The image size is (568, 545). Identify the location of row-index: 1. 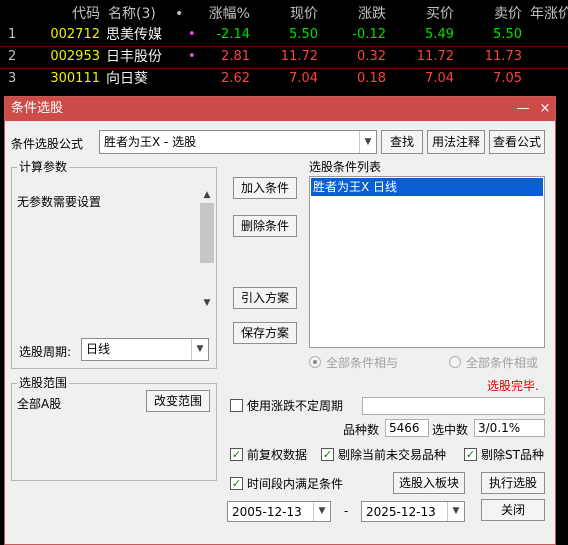
(12, 34).